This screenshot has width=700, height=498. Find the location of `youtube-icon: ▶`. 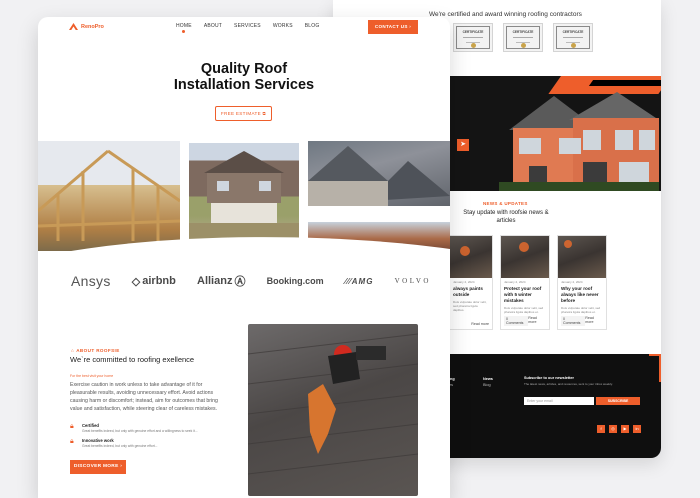

youtube-icon: ▶ is located at coordinates (625, 429).